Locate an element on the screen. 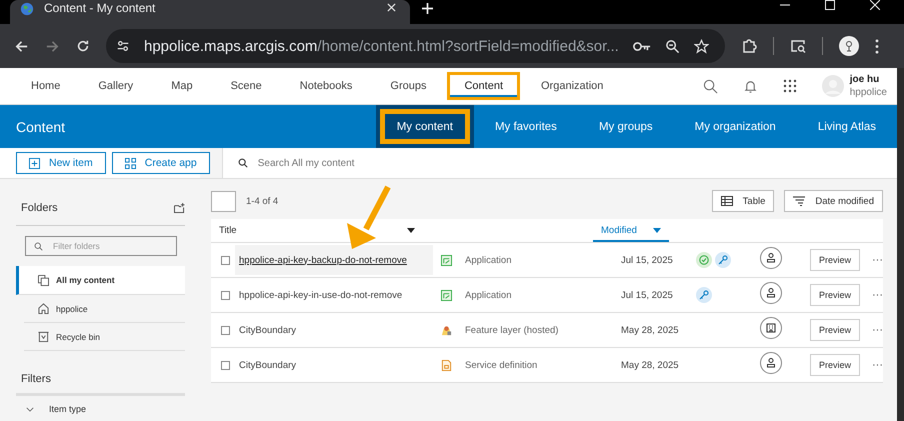 This screenshot has height=421, width=904. item-type: Feature layer (hosted) is located at coordinates (511, 330).